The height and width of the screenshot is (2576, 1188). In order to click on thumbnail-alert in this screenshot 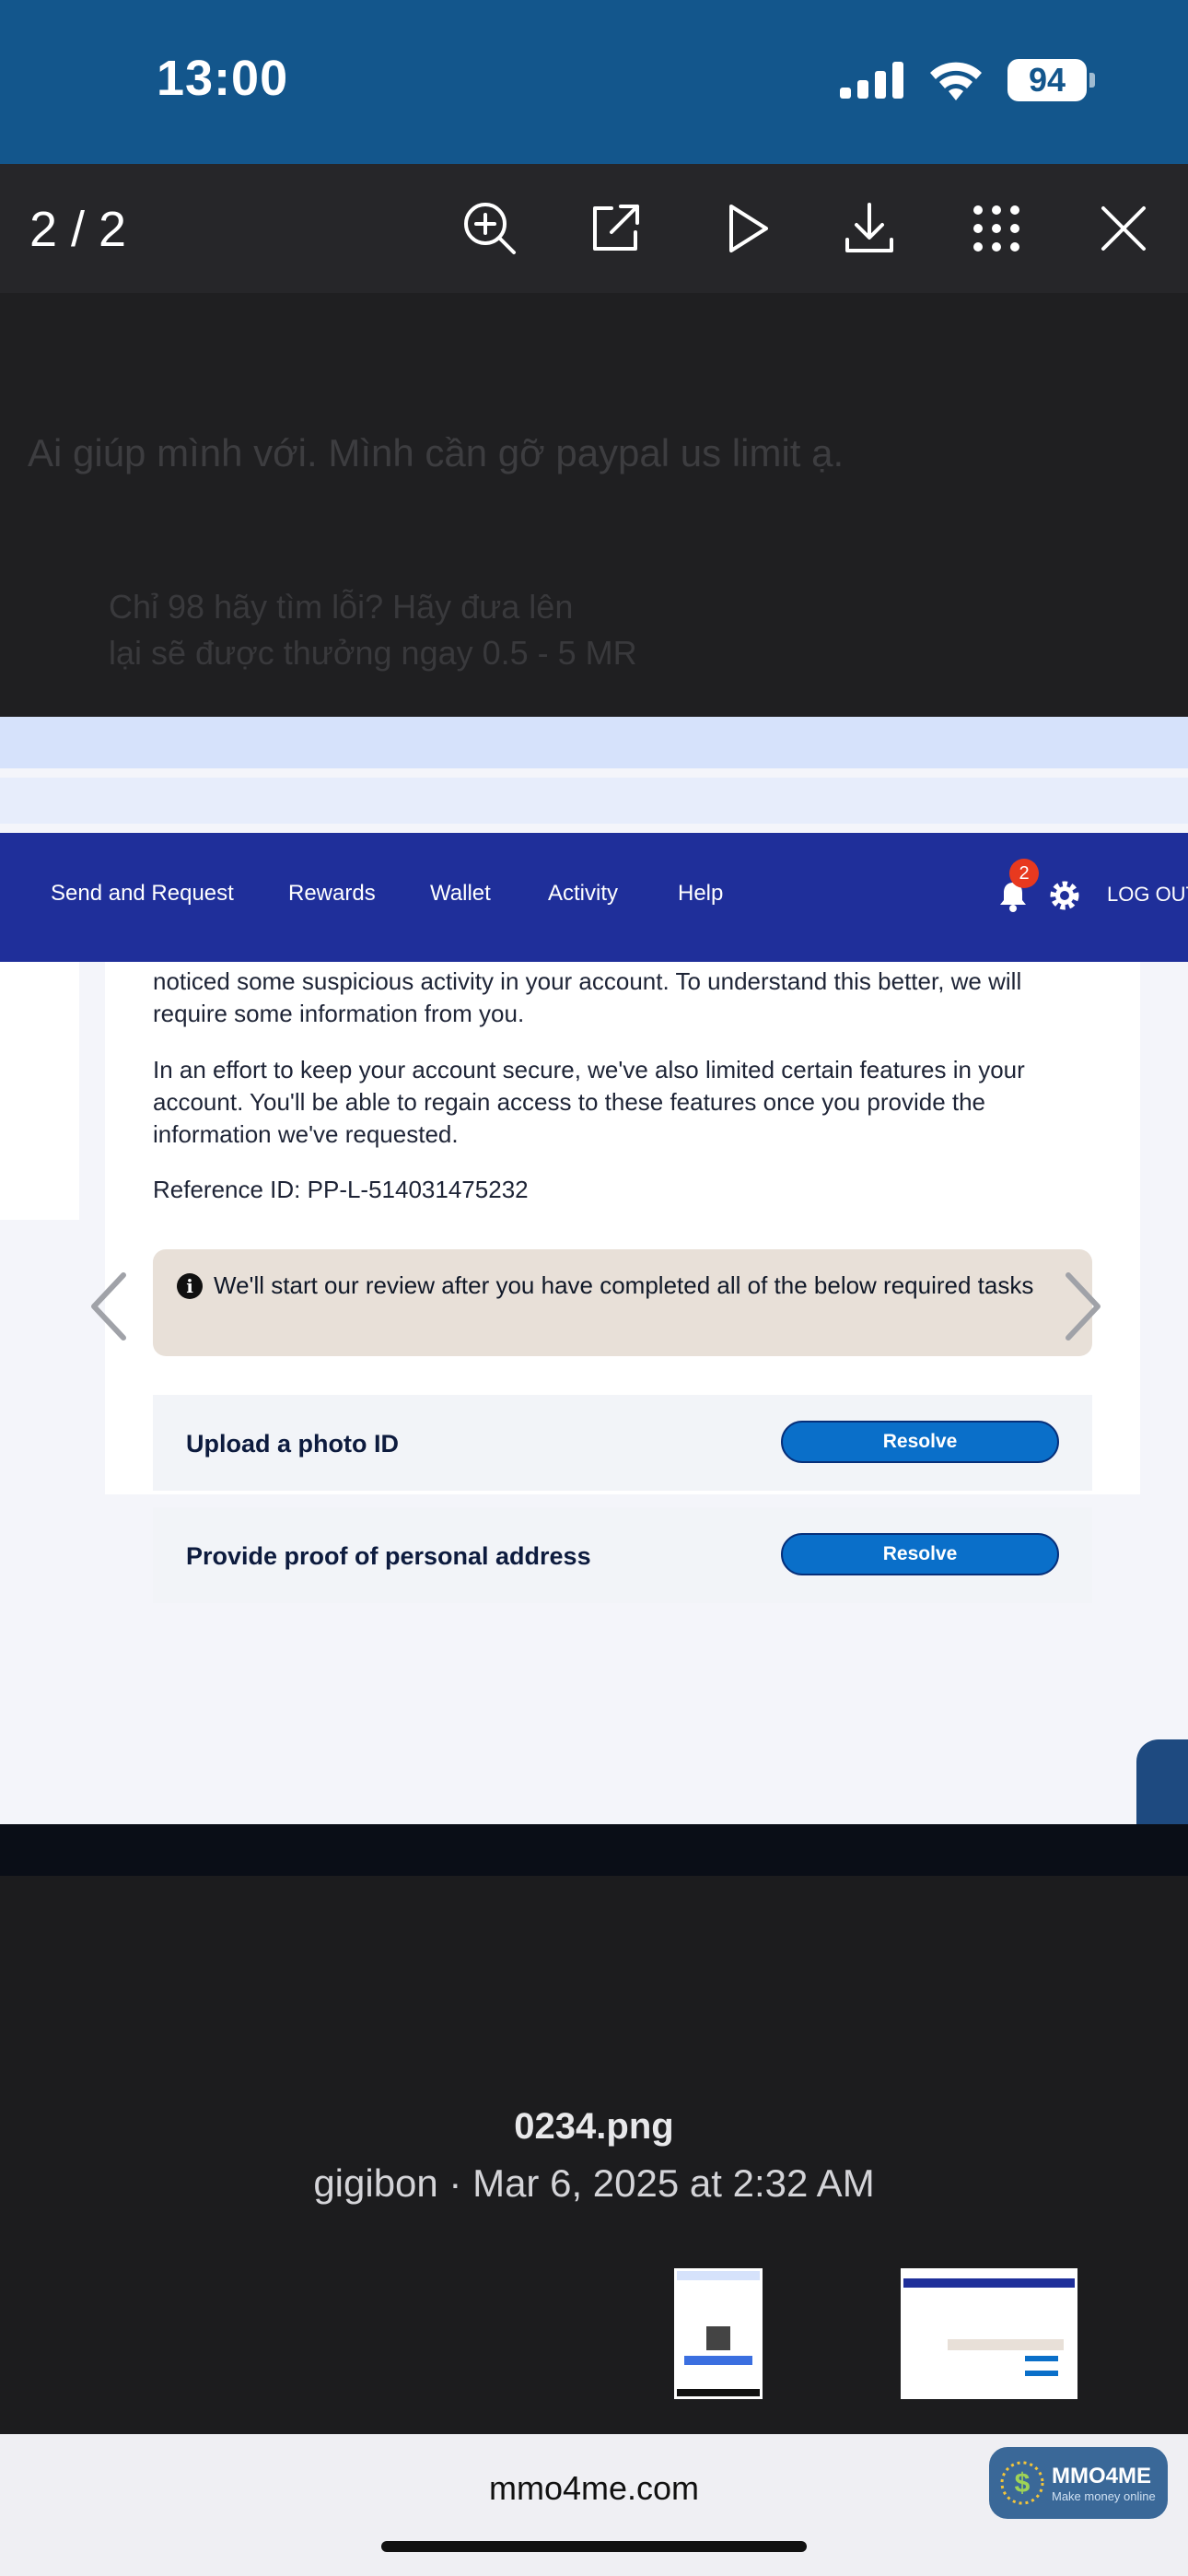, I will do `click(1006, 2344)`.